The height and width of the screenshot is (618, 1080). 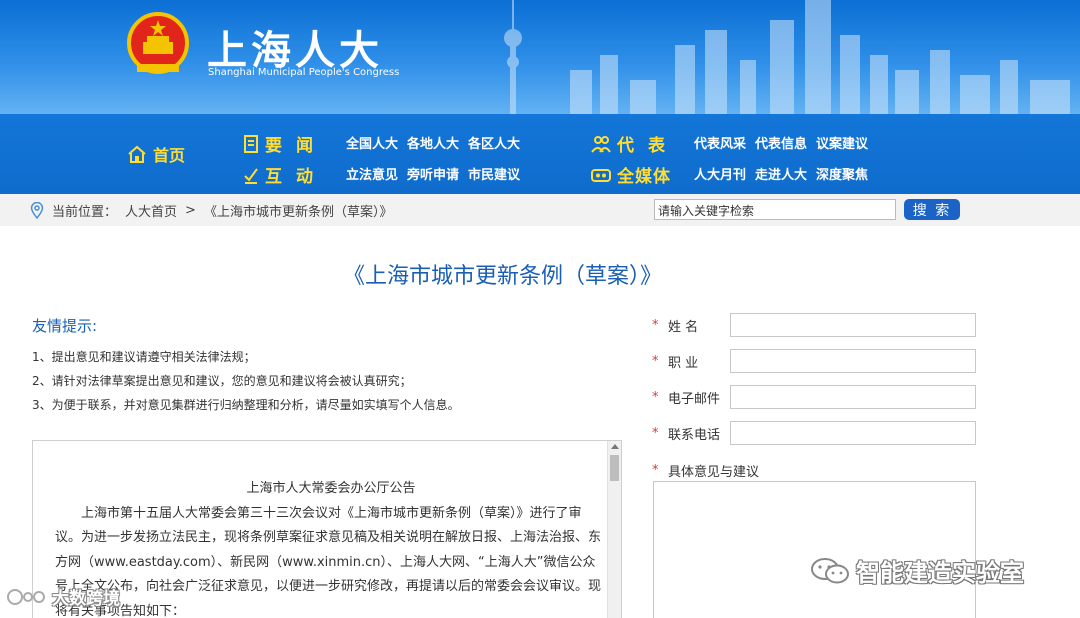 I want to click on nav-link-monthly: 人大月刊, so click(x=720, y=173).